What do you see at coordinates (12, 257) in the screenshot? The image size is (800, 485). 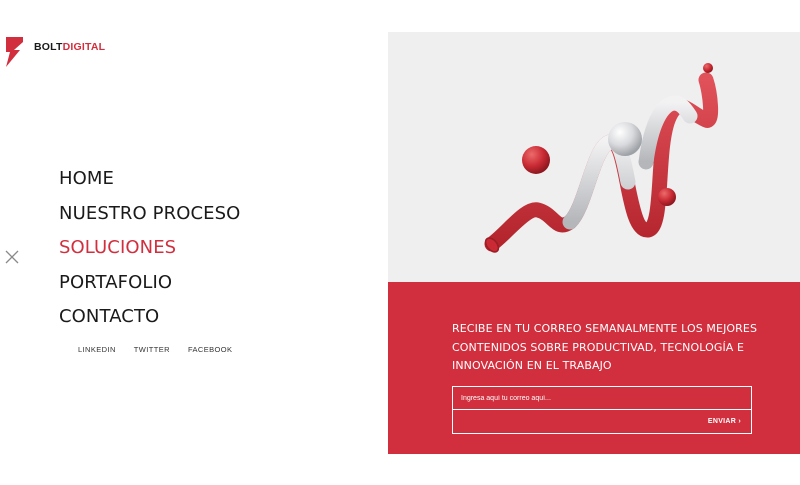 I see `close-icon` at bounding box center [12, 257].